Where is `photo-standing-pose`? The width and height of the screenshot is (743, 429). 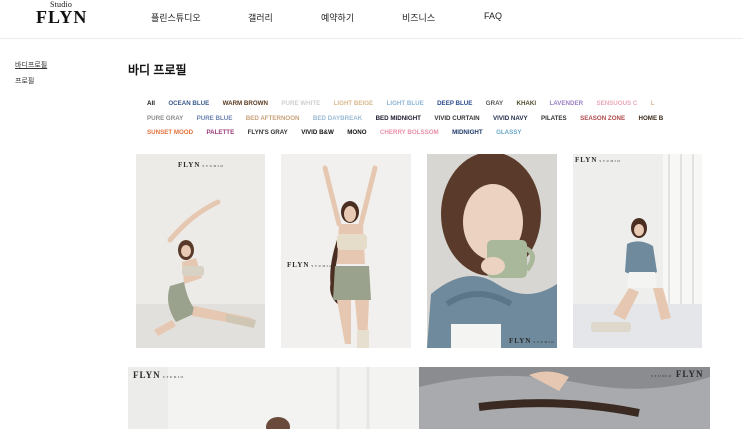 photo-standing-pose is located at coordinates (346, 251).